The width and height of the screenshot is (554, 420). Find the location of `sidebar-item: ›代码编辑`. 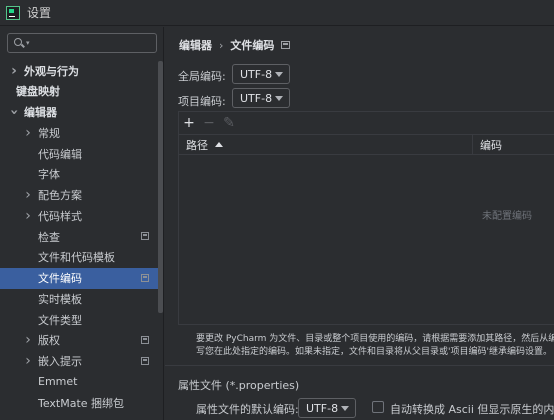

sidebar-item: ›代码编辑 is located at coordinates (81, 153).